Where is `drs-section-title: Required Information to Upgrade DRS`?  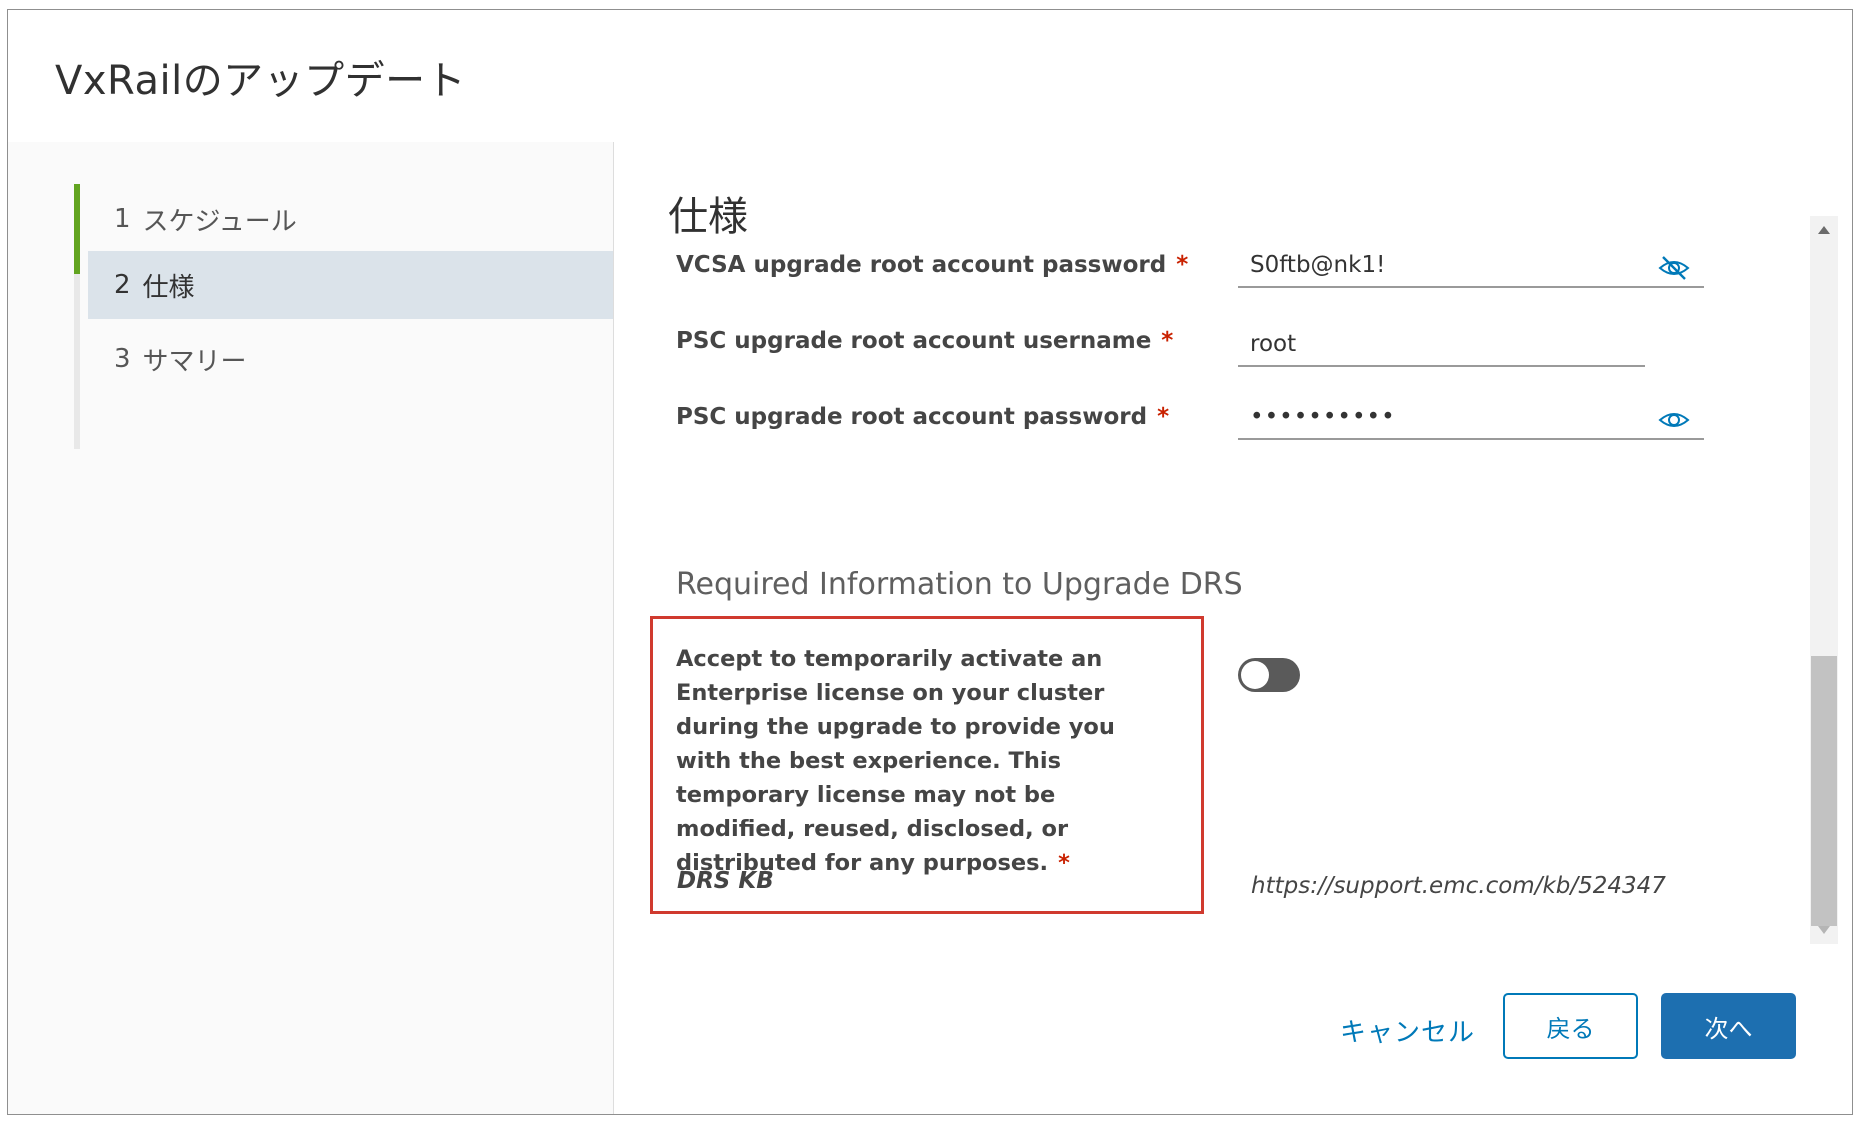
drs-section-title: Required Information to Upgrade DRS is located at coordinates (959, 584).